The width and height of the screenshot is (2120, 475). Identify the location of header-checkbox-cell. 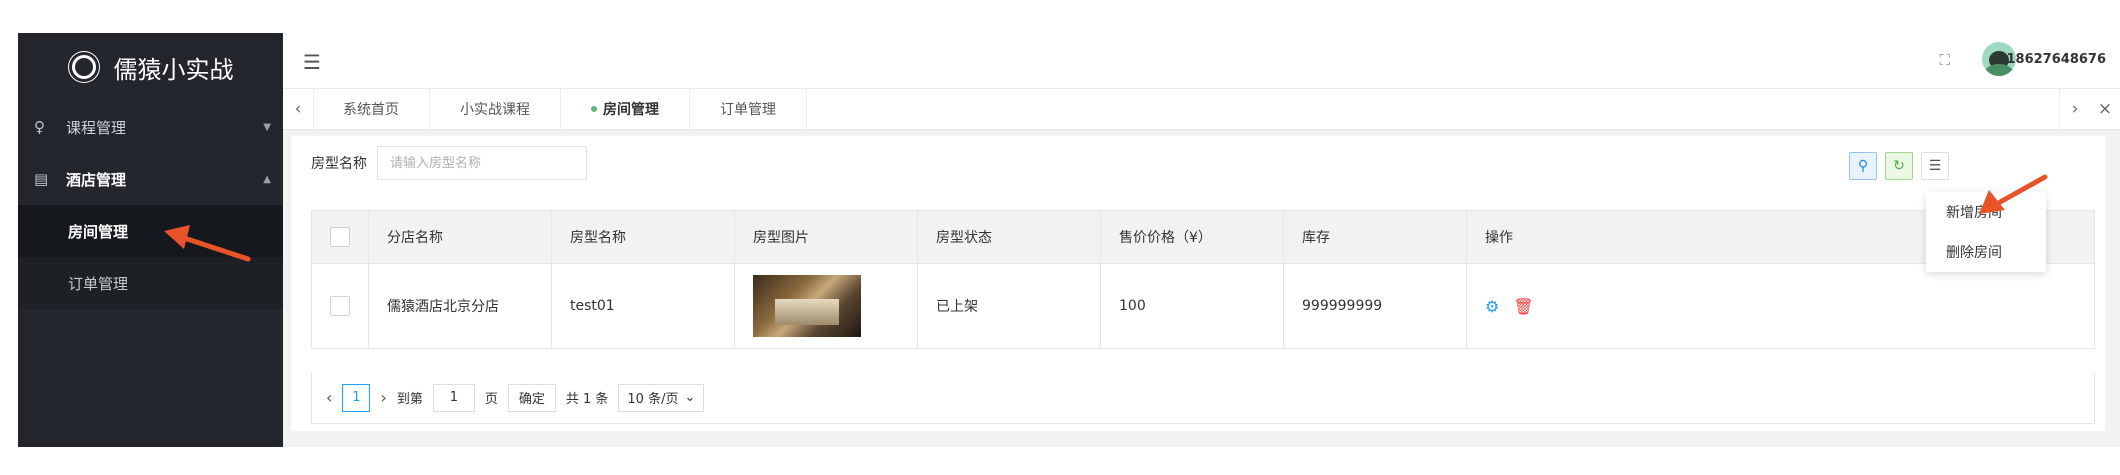
(340, 237).